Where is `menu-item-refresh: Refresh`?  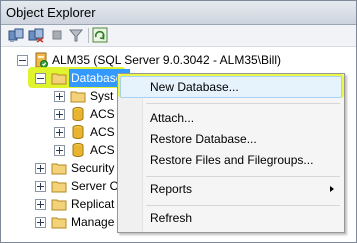 menu-item-refresh: Refresh is located at coordinates (231, 218).